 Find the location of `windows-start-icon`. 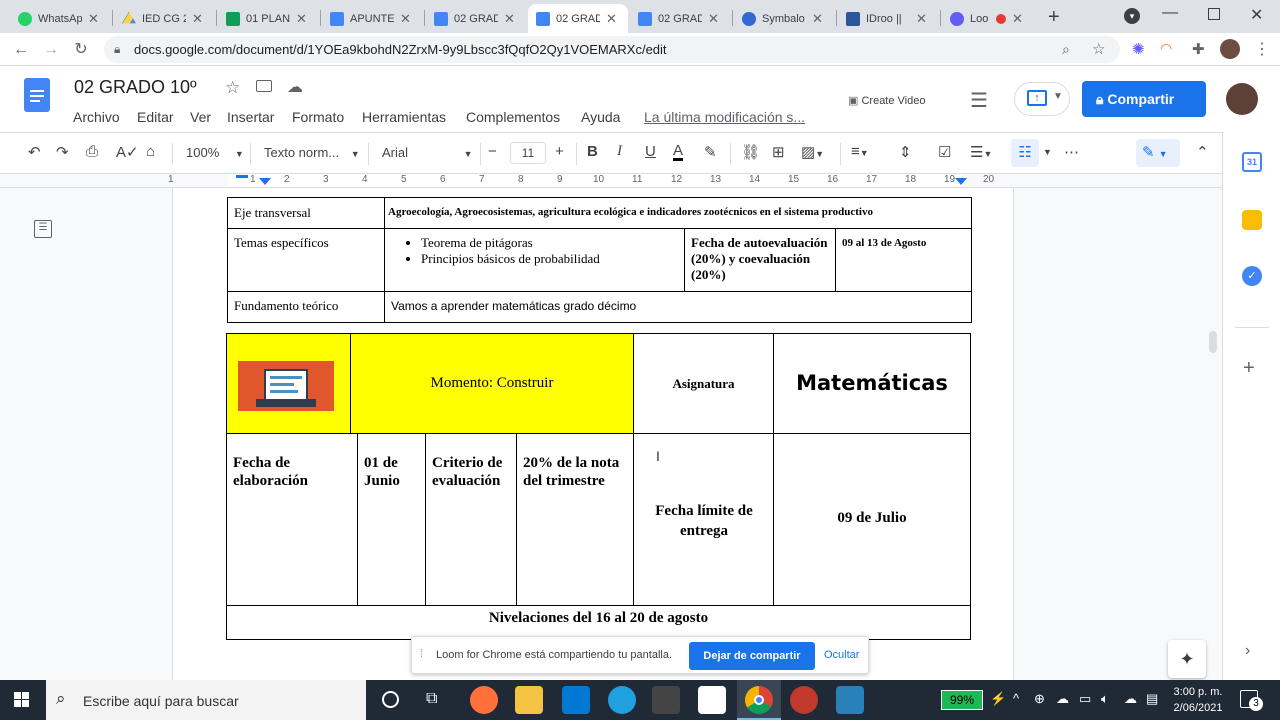

windows-start-icon is located at coordinates (22, 700).